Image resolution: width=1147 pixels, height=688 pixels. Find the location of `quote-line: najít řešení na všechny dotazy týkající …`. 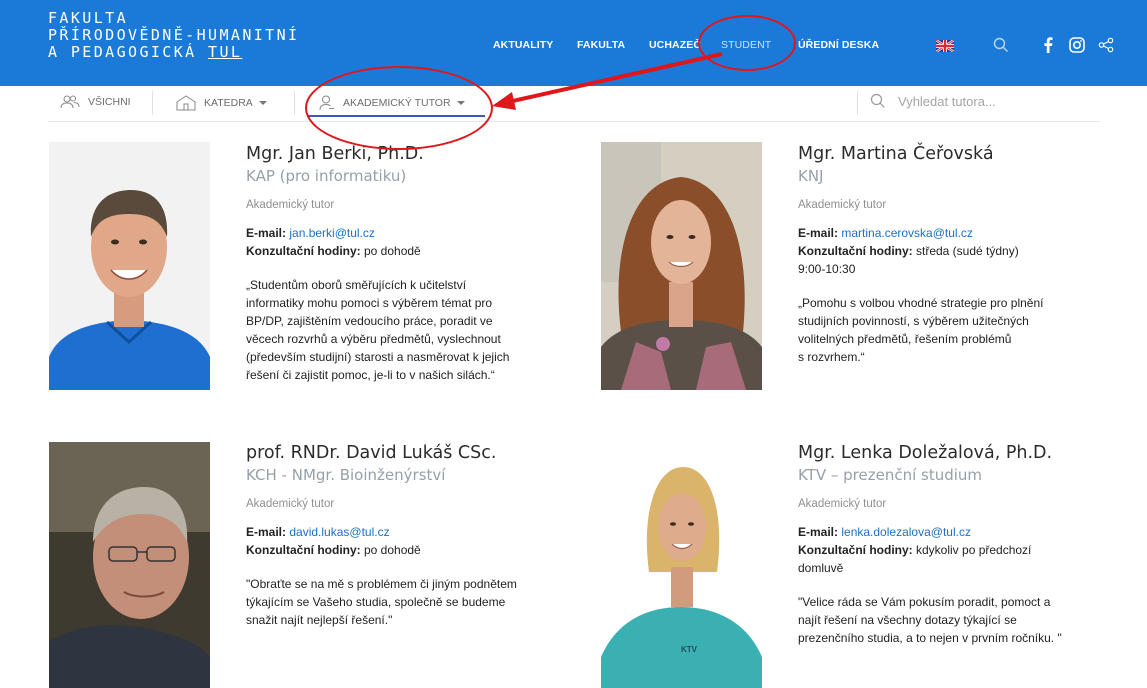

quote-line: najít řešení na všechny dotazy týkající … is located at coordinates (907, 620).